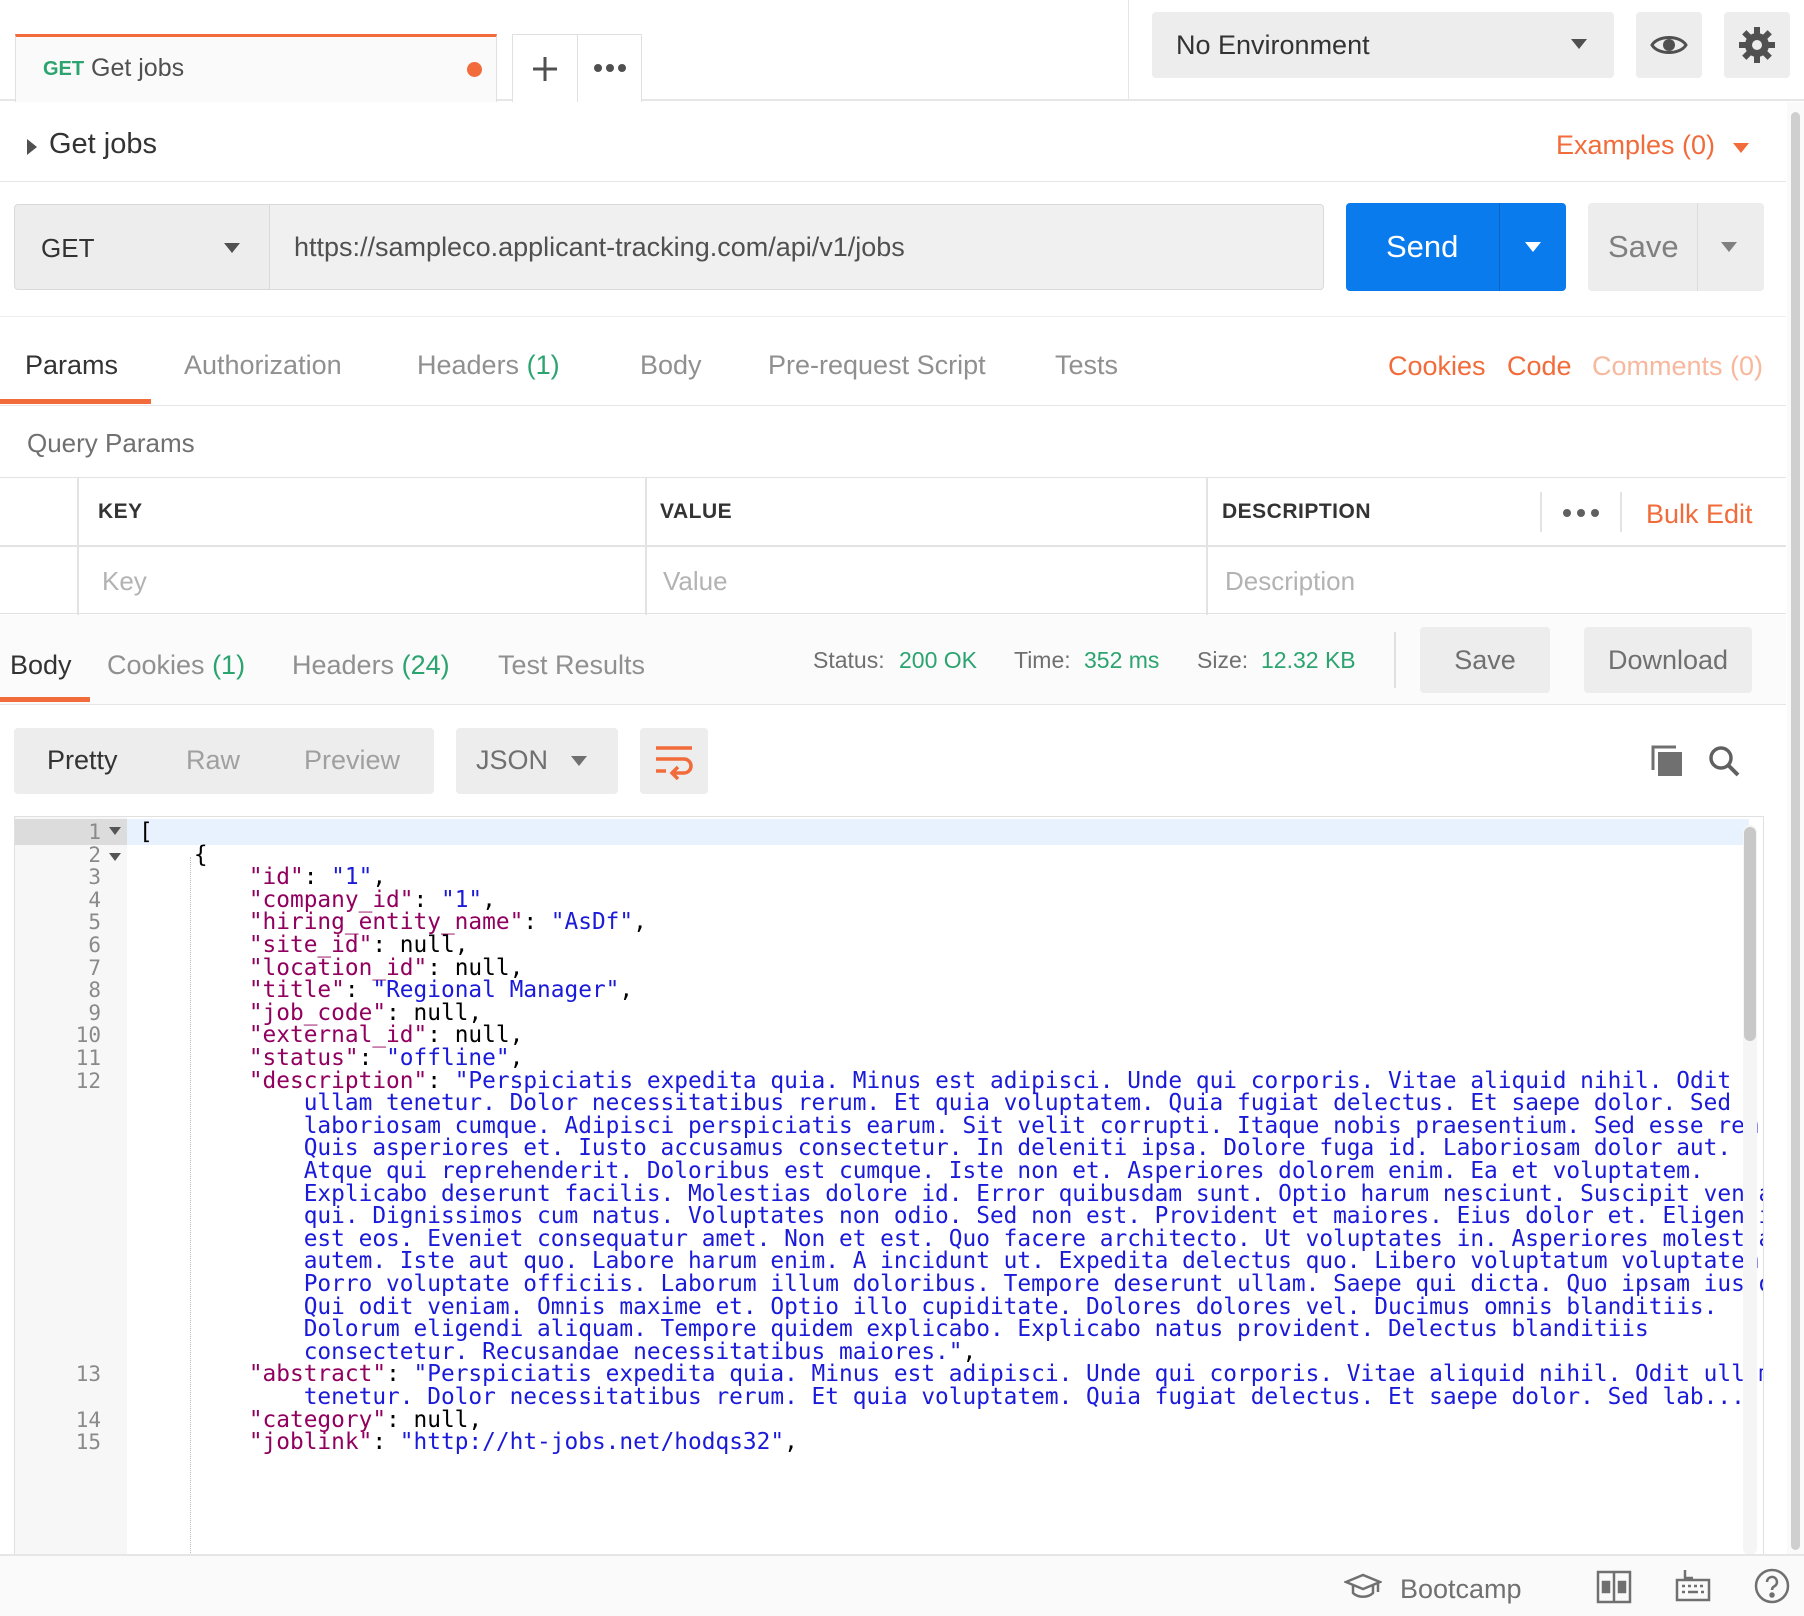 The height and width of the screenshot is (1616, 1804). What do you see at coordinates (124, 581) in the screenshot?
I see `key-input: Key` at bounding box center [124, 581].